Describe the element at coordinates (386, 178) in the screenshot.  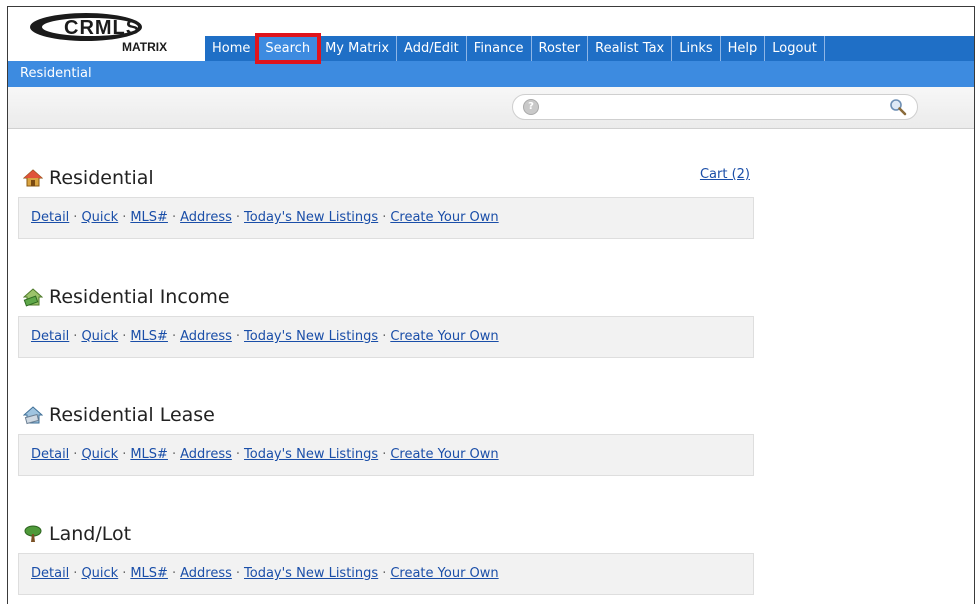
I see `section-header: Residential` at that location.